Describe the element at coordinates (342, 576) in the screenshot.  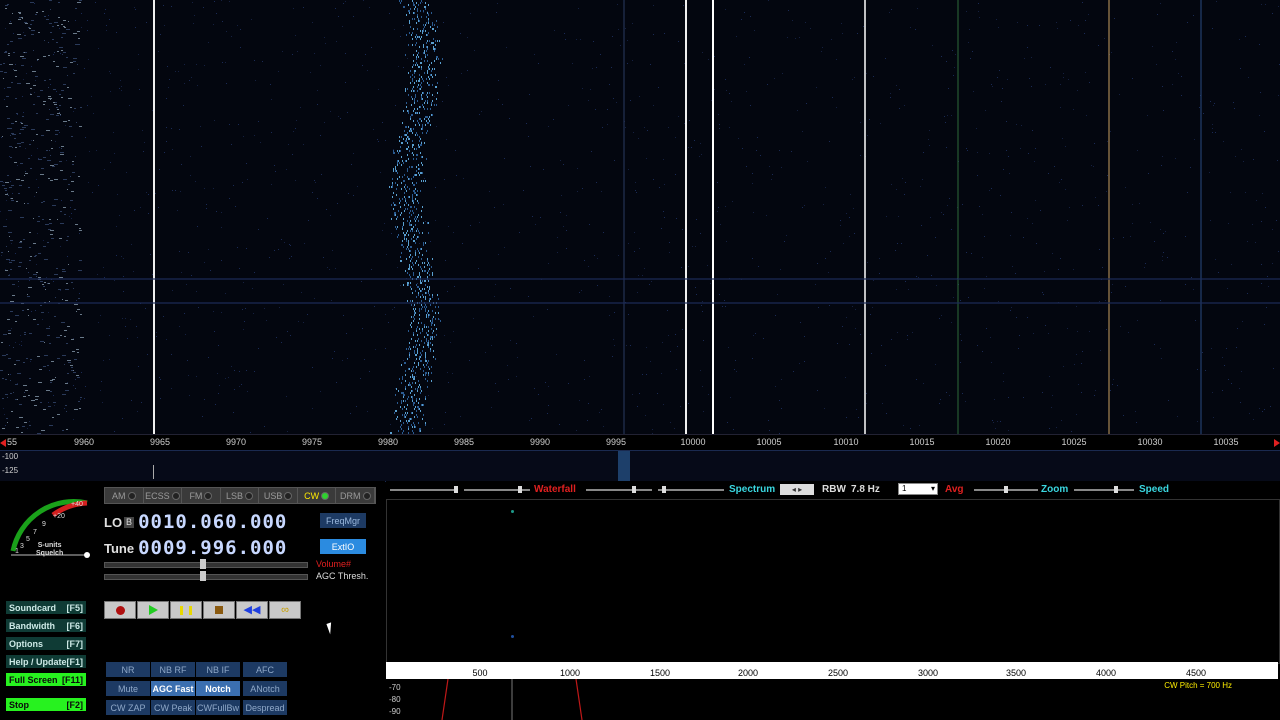
I see `agc-threshold-label: AGC Thresh.` at that location.